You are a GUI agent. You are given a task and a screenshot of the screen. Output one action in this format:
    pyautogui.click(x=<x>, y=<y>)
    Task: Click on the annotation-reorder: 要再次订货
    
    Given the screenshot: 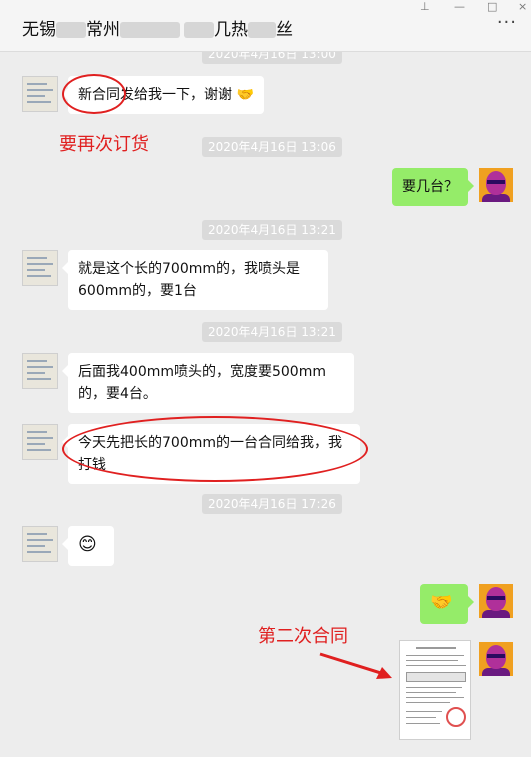 What is the action you would take?
    pyautogui.click(x=104, y=144)
    